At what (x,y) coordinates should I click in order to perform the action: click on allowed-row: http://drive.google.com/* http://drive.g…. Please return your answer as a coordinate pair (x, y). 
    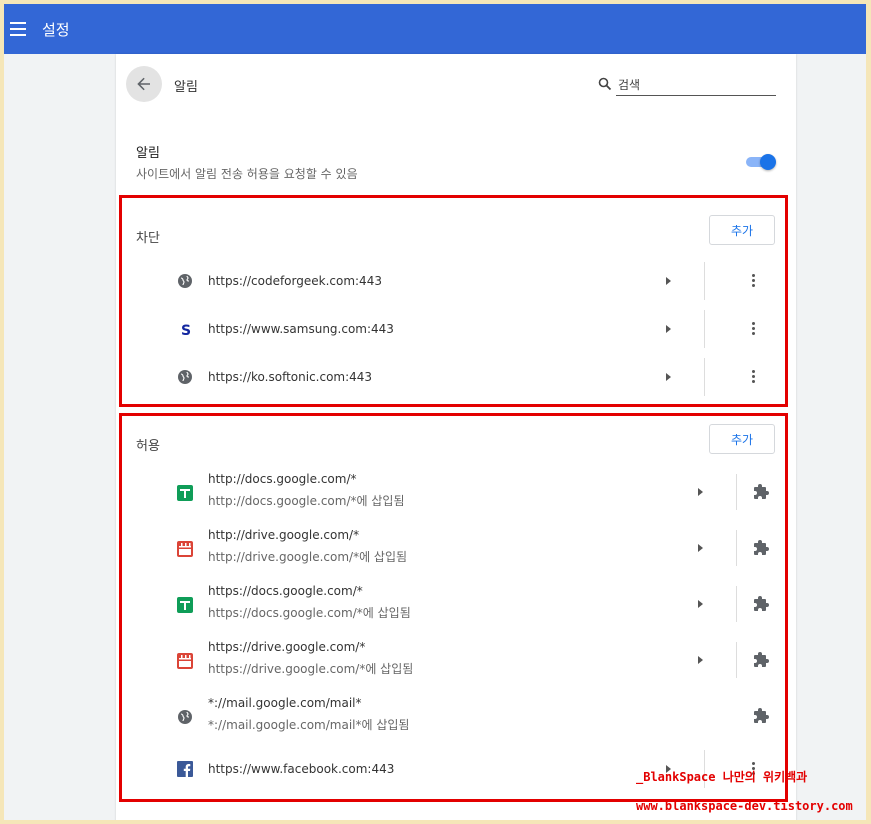
    Looking at the image, I should click on (452, 548).